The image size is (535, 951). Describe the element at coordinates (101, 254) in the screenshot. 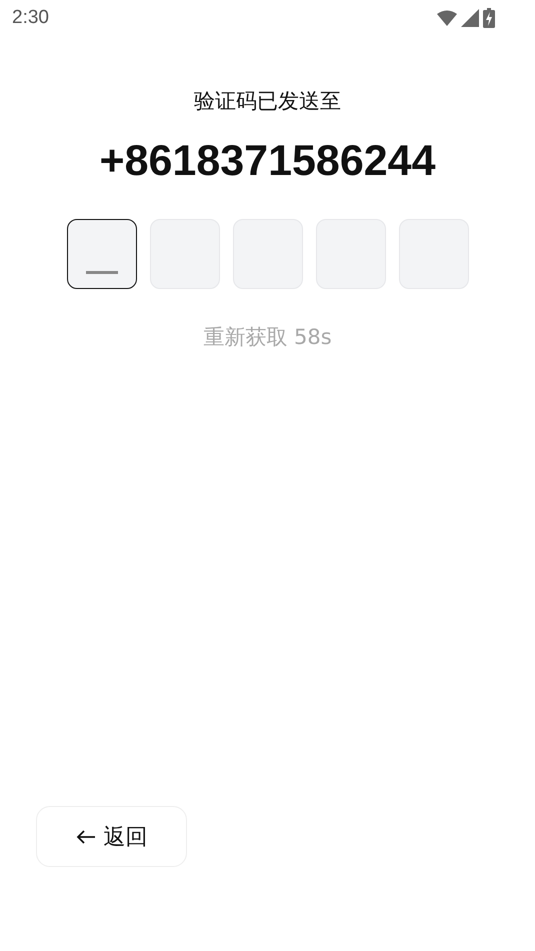

I see `code-digit-field` at that location.